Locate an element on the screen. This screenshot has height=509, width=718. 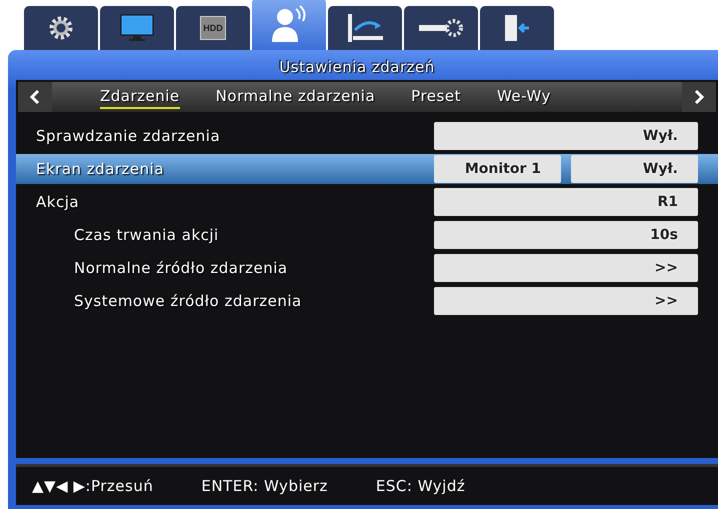
monitor-icon is located at coordinates (137, 28).